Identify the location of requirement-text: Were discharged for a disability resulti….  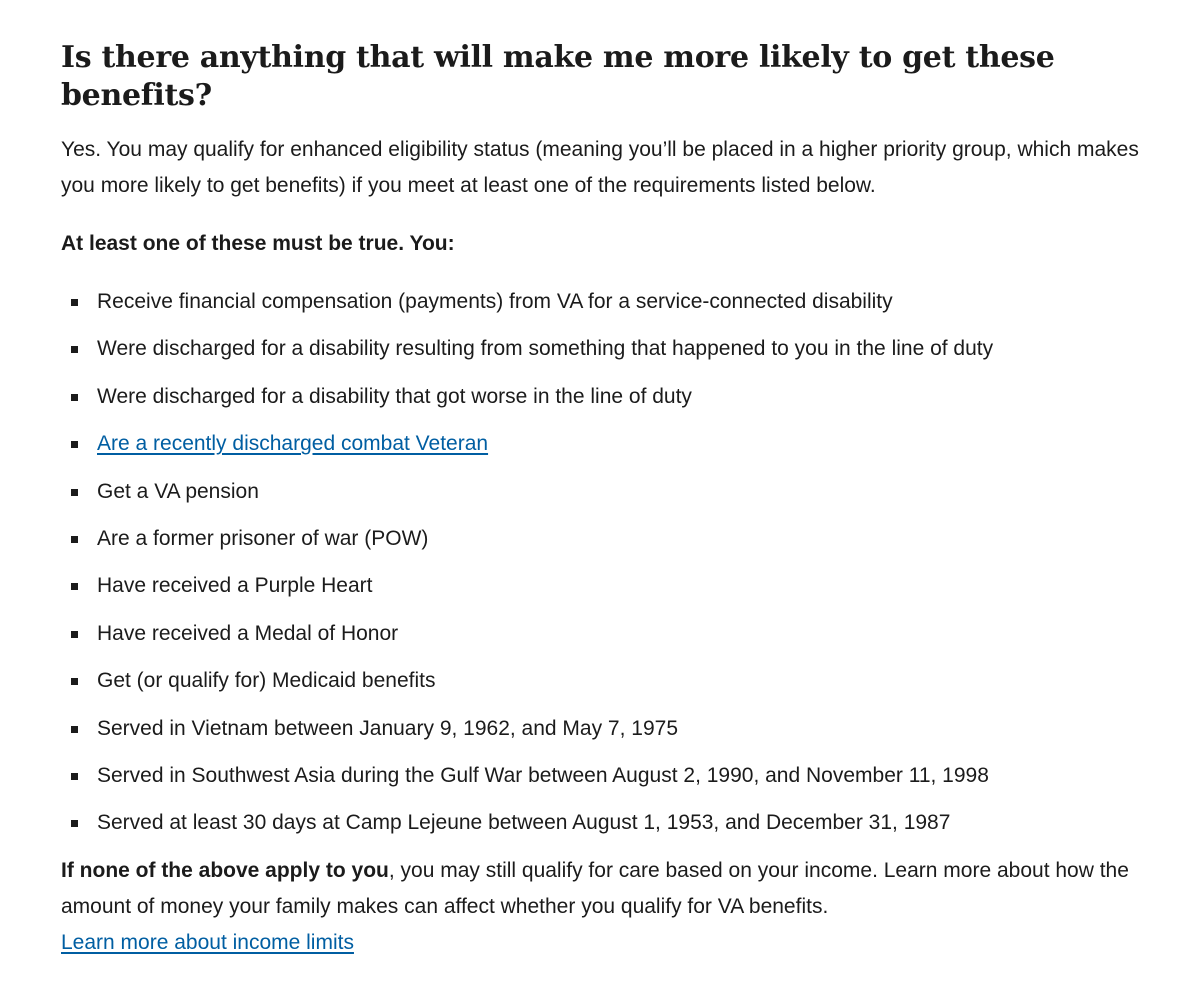
(545, 349).